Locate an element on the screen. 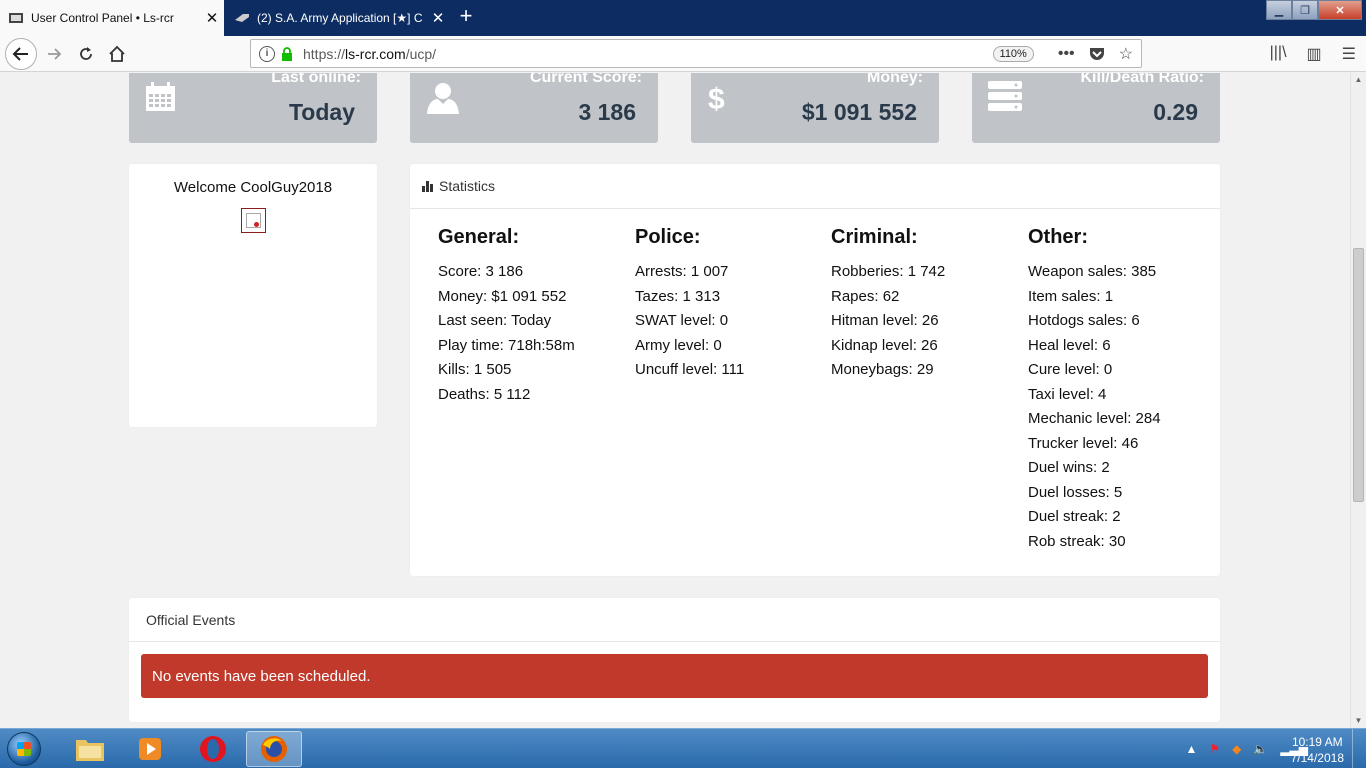 The width and height of the screenshot is (1366, 768). taskbar-firefox is located at coordinates (274, 749).